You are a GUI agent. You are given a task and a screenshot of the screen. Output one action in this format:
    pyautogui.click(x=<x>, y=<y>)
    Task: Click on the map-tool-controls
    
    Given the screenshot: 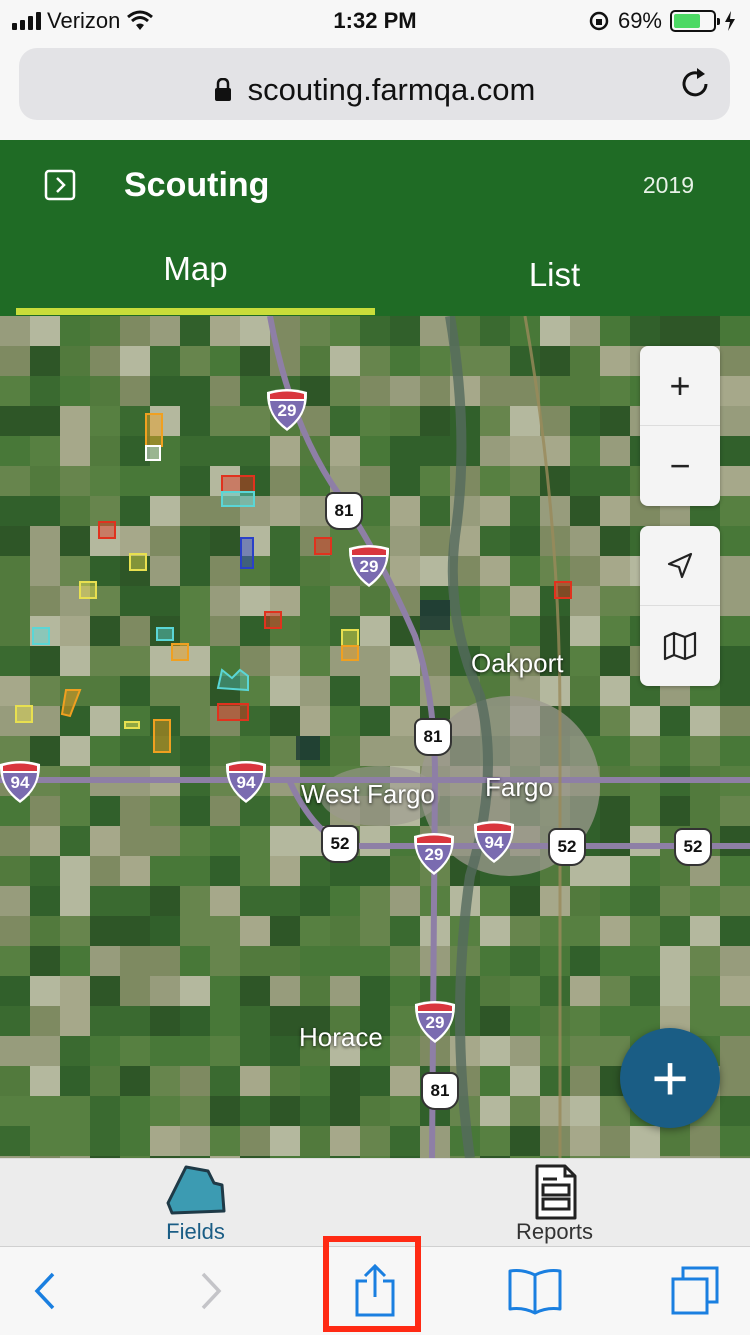 What is the action you would take?
    pyautogui.click(x=680, y=606)
    